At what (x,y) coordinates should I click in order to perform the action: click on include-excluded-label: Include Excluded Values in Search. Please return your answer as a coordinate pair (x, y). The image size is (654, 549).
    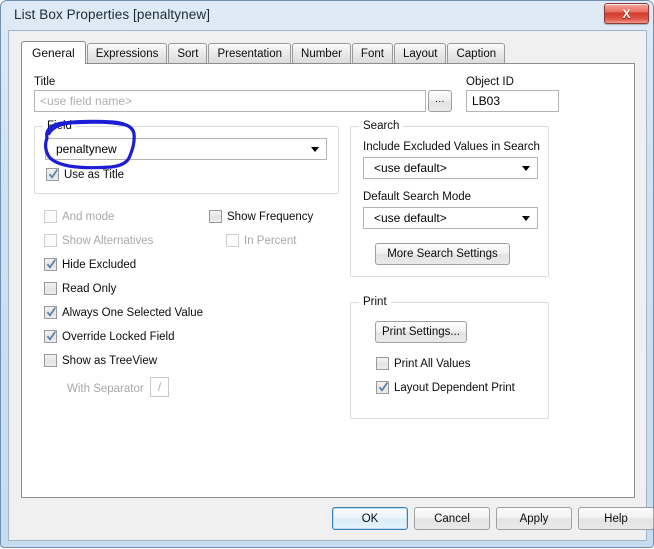
    Looking at the image, I should click on (451, 147).